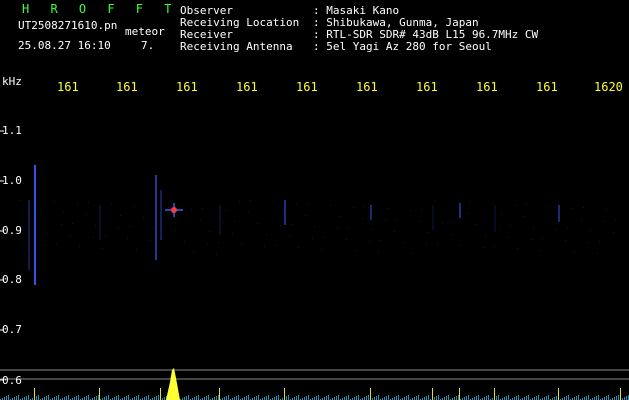 The height and width of the screenshot is (400, 629). Describe the element at coordinates (68, 25) in the screenshot. I see `file-name: UT2508271610.pn` at that location.